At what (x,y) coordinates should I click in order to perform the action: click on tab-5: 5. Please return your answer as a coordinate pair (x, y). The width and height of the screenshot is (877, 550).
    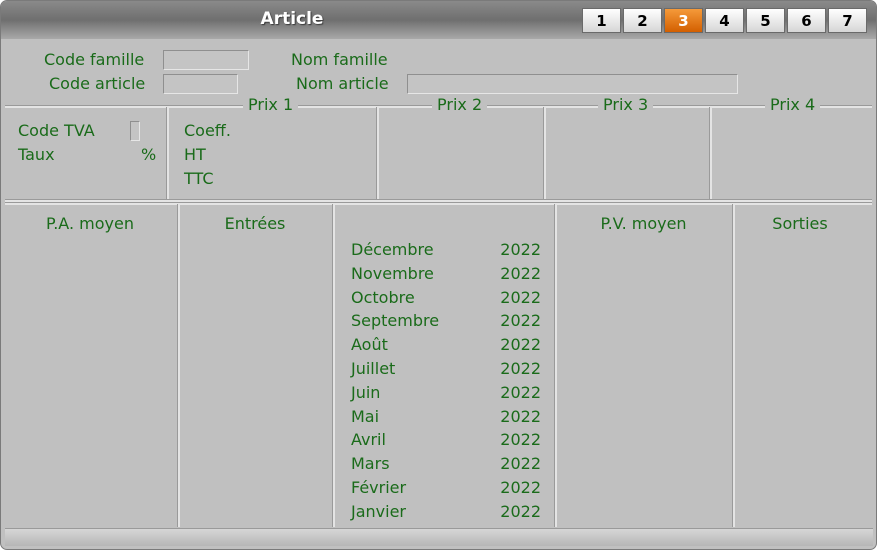
    Looking at the image, I should click on (765, 20).